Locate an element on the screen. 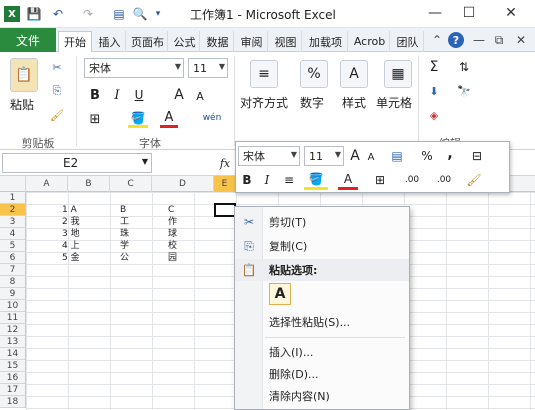  cell: 2 我 is located at coordinates (71, 222).